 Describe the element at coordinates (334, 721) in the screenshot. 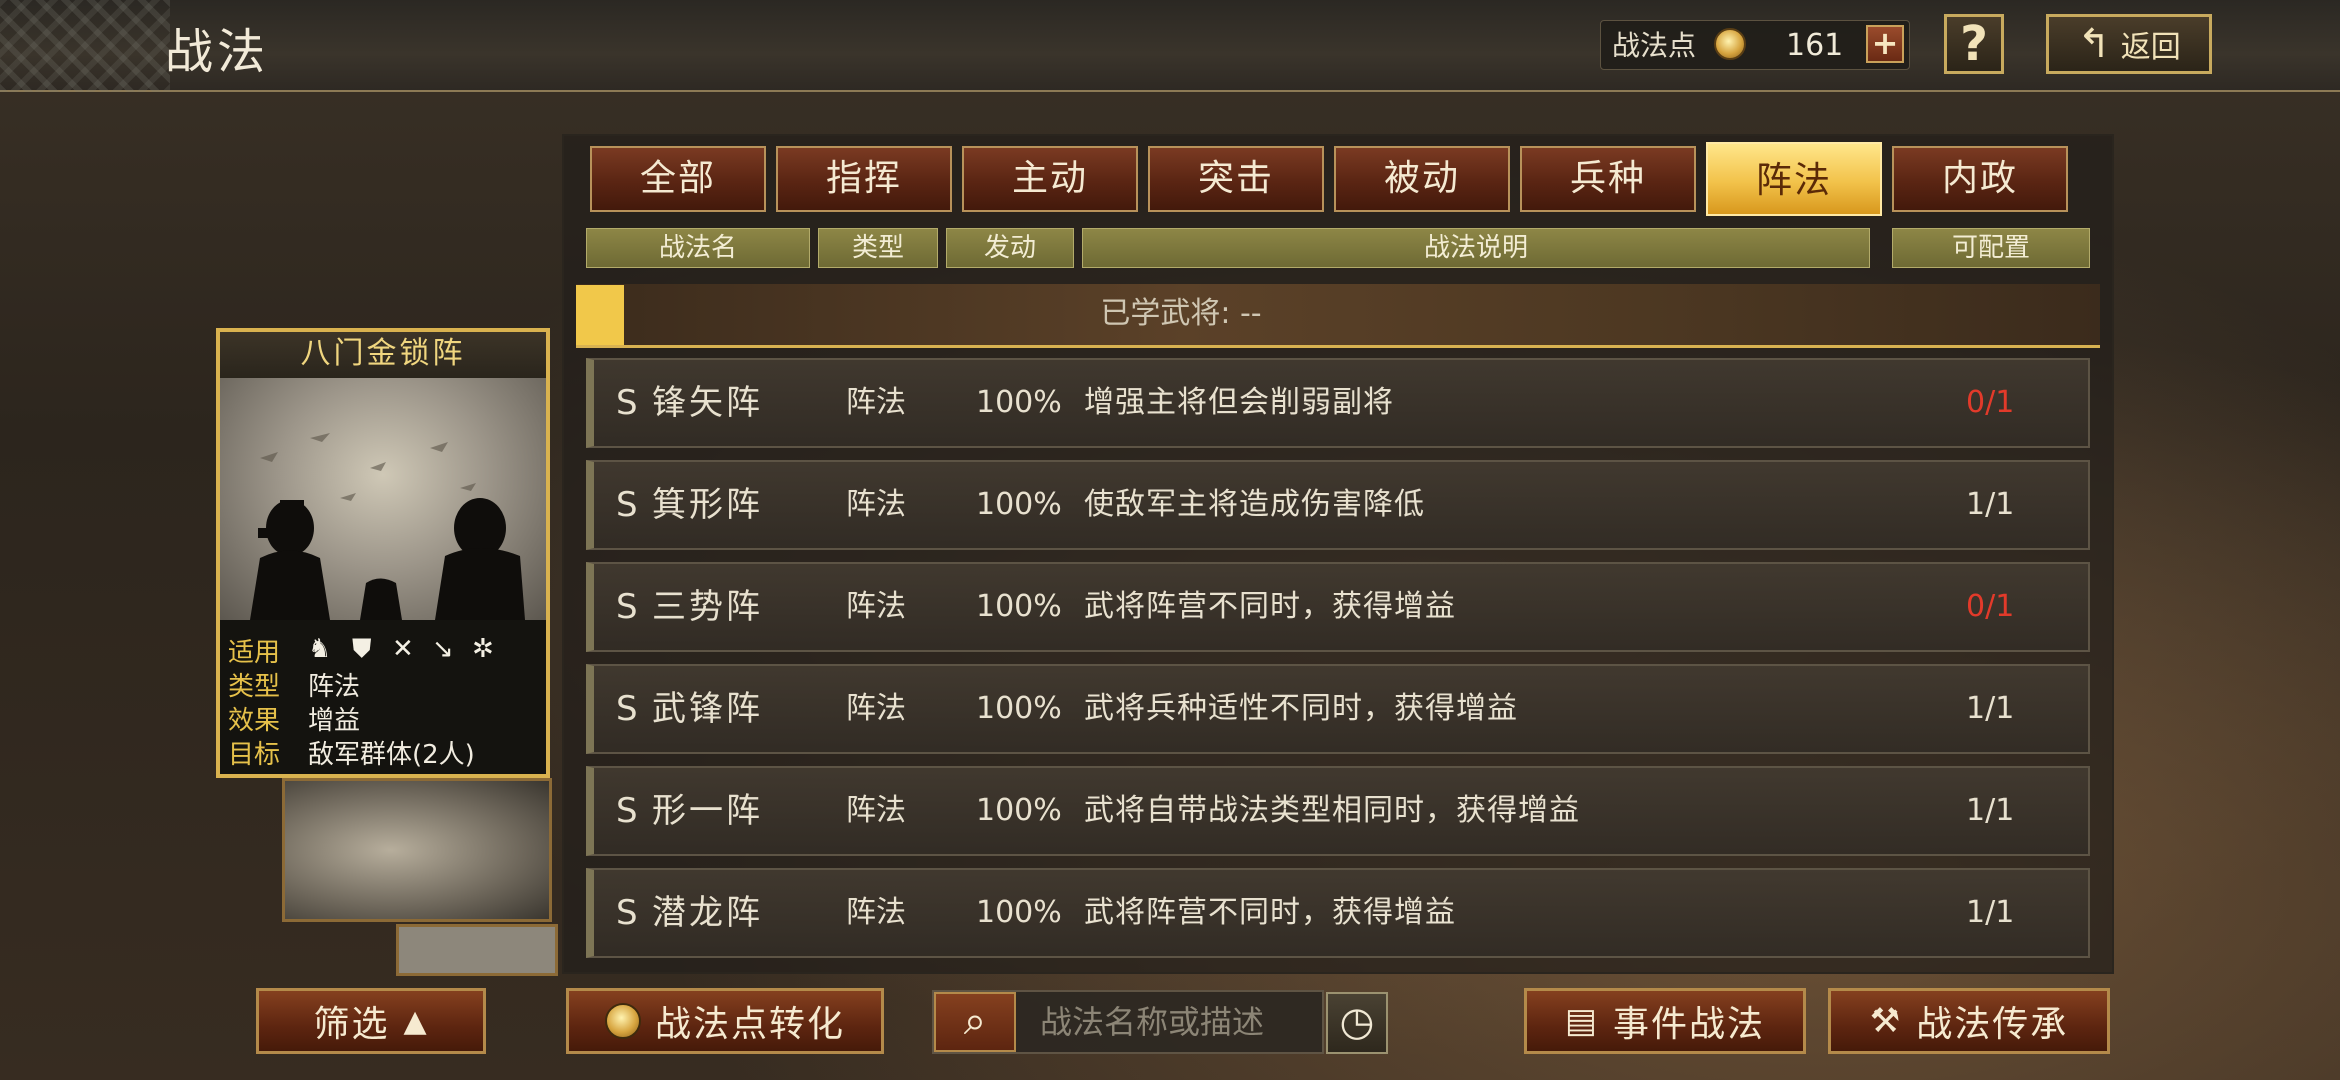

I see `effect-value: 增益` at that location.